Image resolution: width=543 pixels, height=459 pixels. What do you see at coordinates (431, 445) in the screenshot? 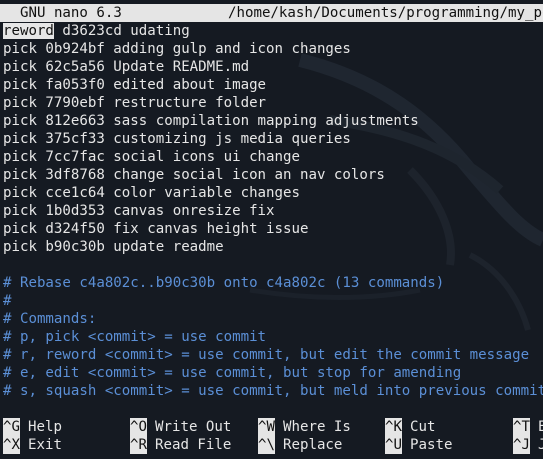
I see `shortcut-label: Paste` at bounding box center [431, 445].